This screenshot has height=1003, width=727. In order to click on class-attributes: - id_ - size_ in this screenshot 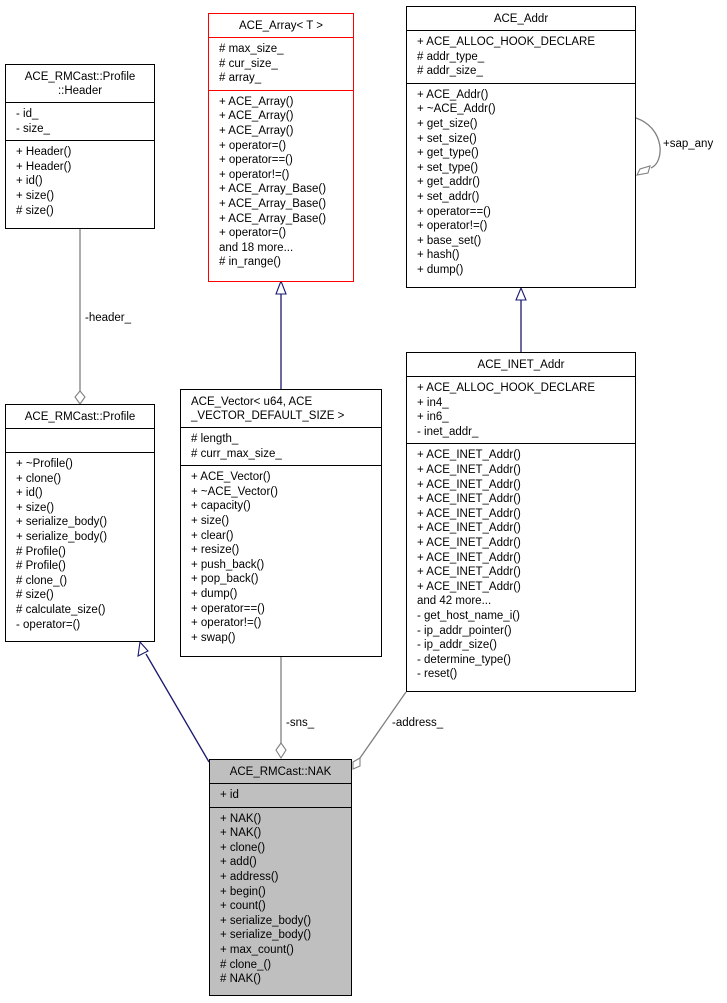, I will do `click(80, 122)`.